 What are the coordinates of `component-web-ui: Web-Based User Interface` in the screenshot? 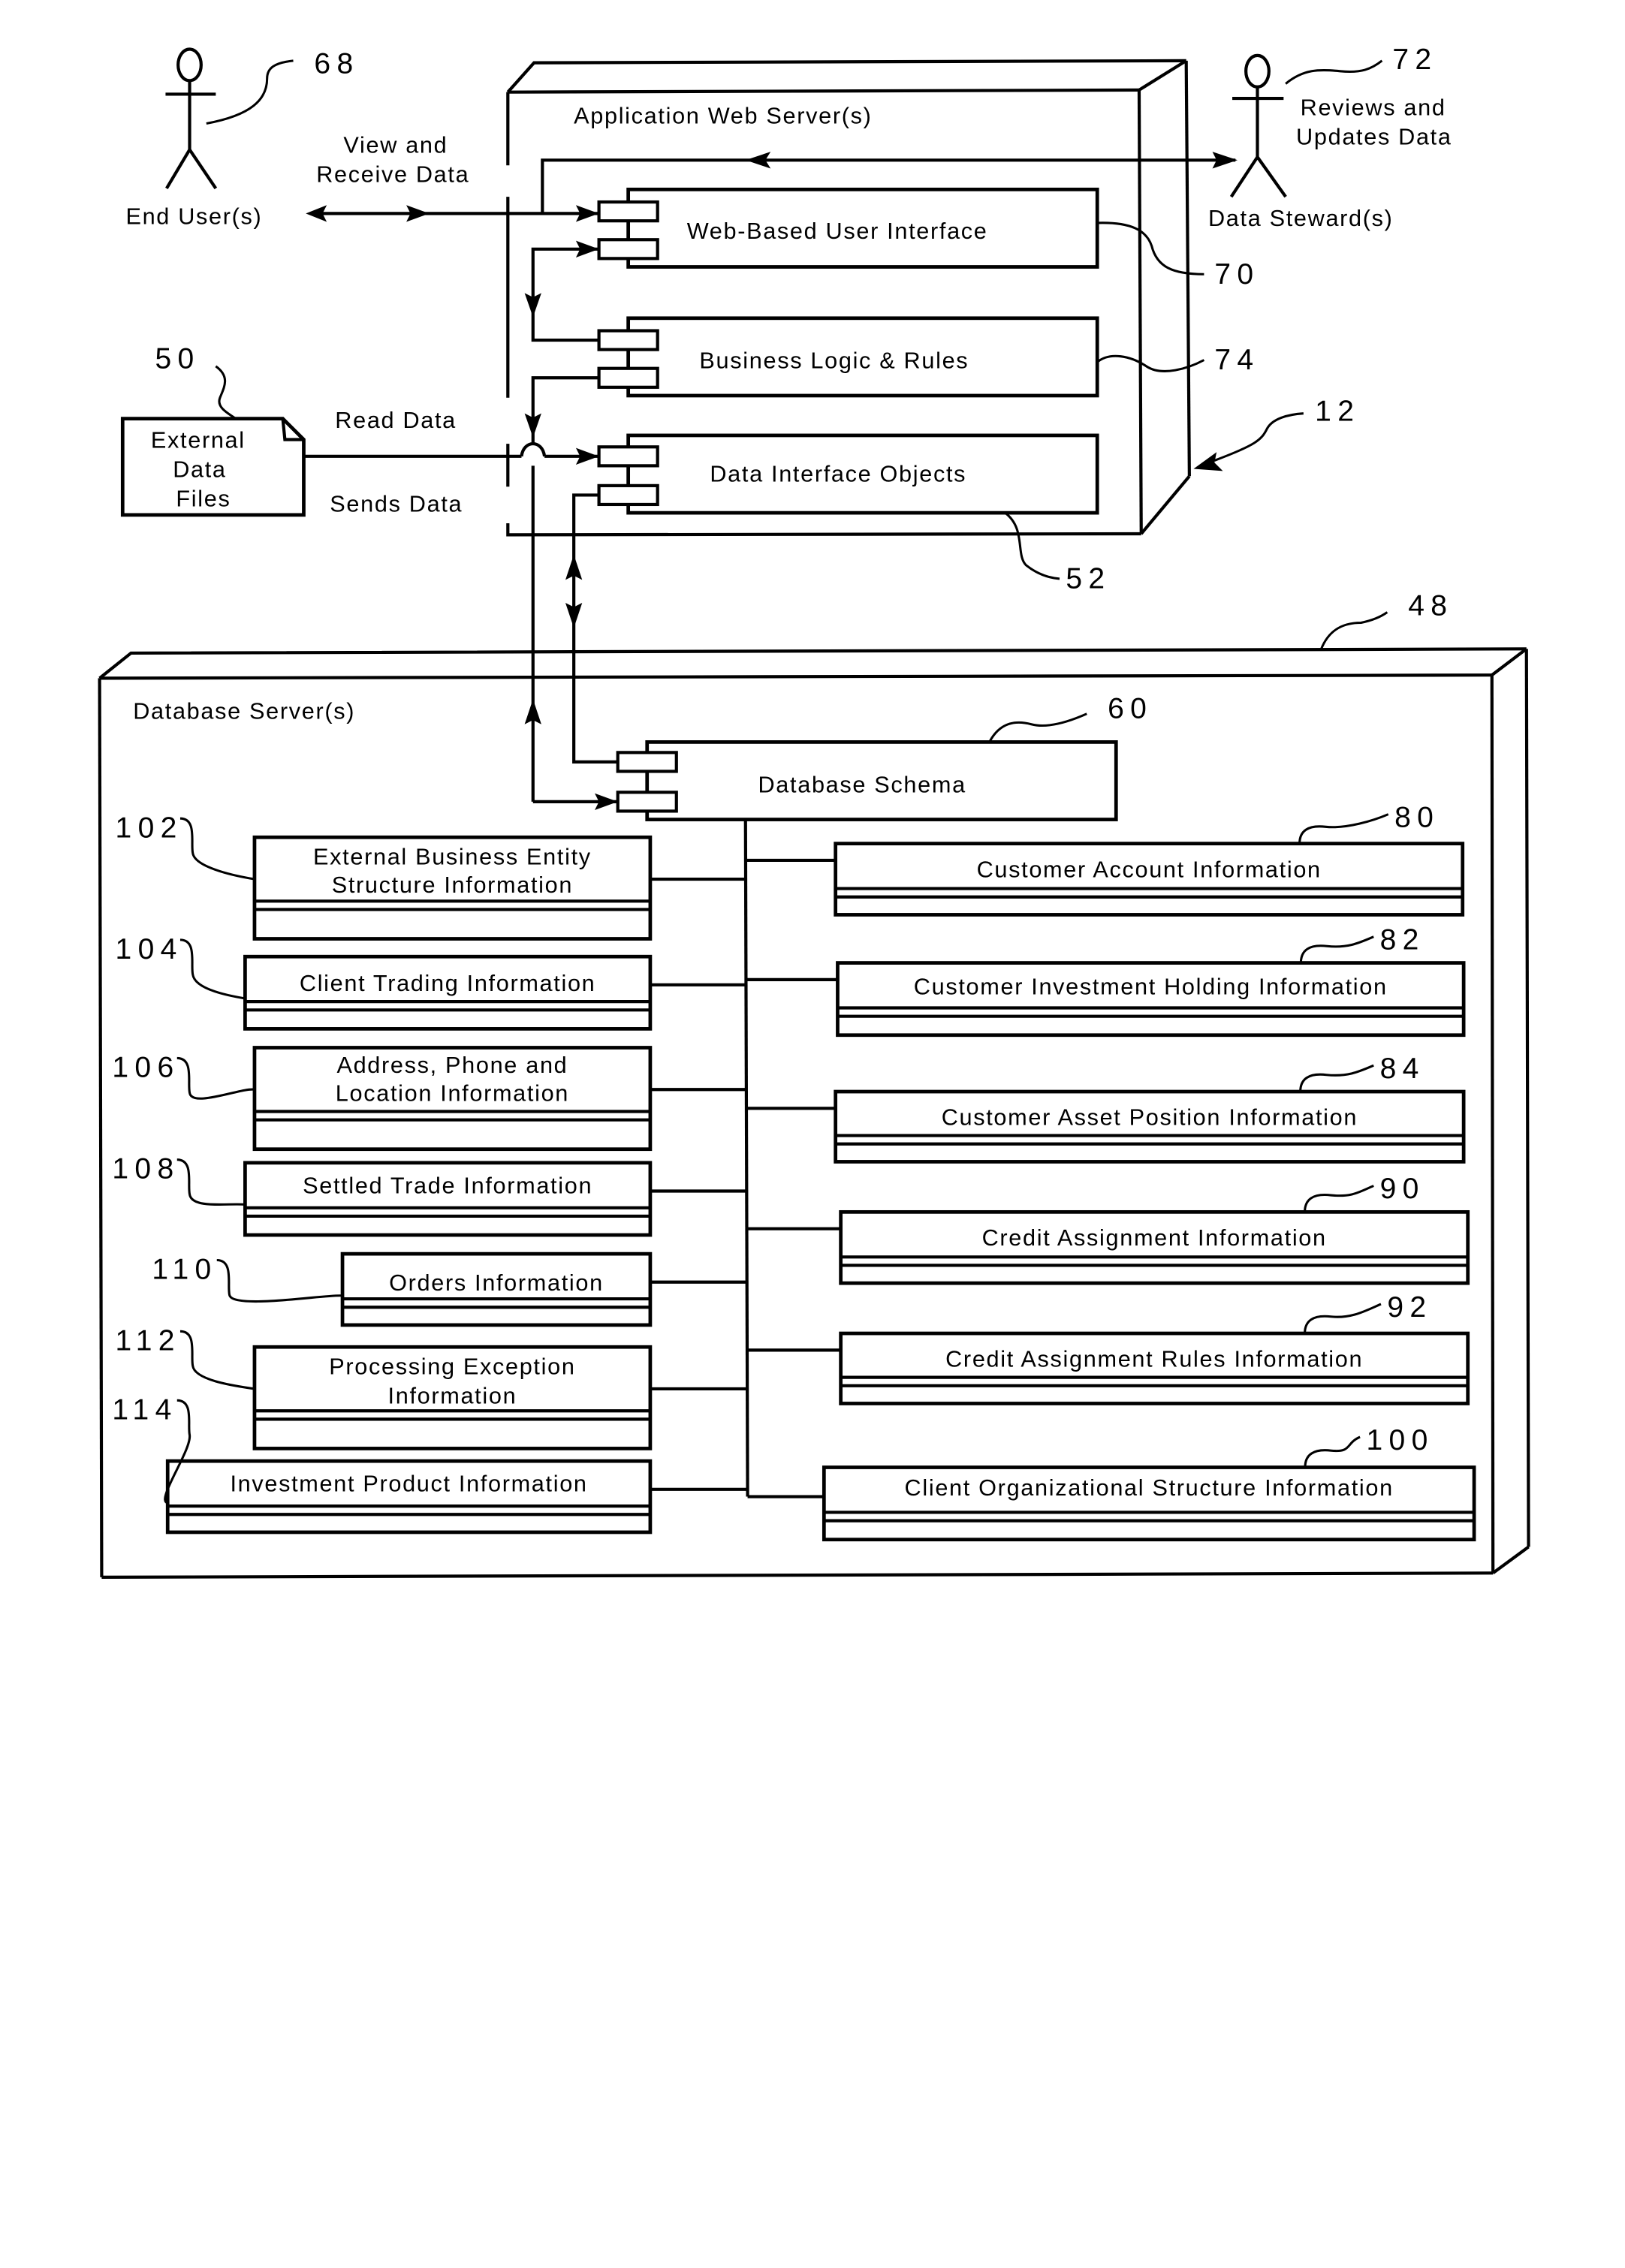 It's located at (848, 228).